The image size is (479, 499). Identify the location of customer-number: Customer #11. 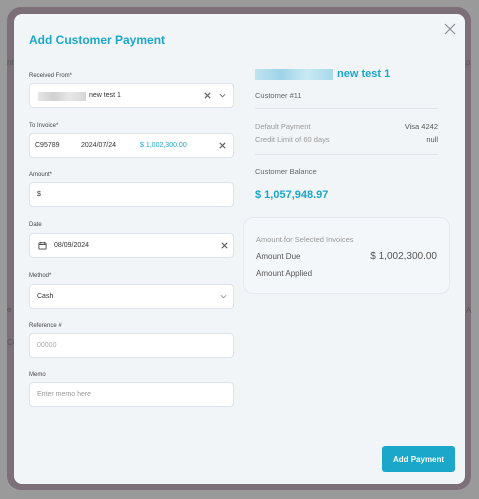
(278, 95).